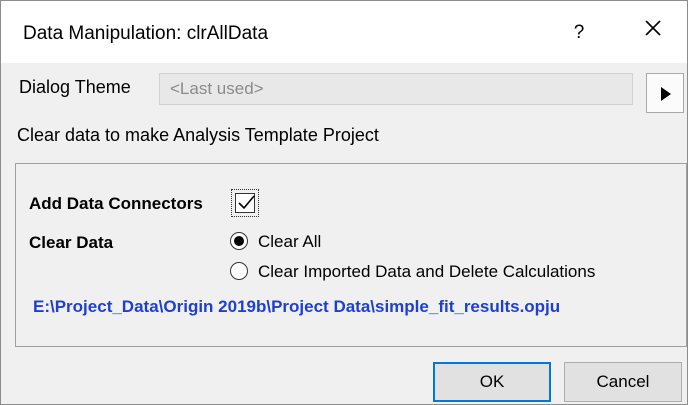 The height and width of the screenshot is (405, 688). I want to click on close-button, so click(653, 33).